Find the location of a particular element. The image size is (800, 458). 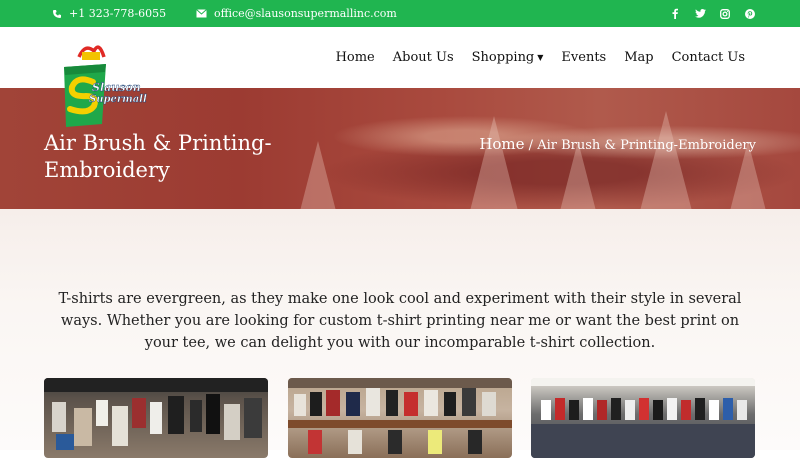

menu-events: Events is located at coordinates (583, 57).